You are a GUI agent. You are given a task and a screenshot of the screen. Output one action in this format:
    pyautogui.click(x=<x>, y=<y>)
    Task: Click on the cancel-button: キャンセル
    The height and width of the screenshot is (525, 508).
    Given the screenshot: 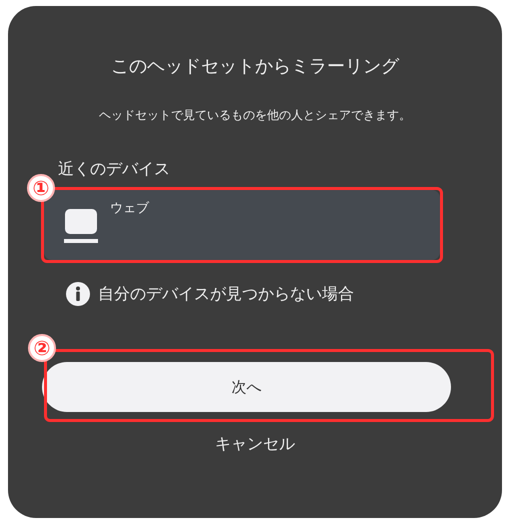 What is the action you would take?
    pyautogui.click(x=255, y=444)
    